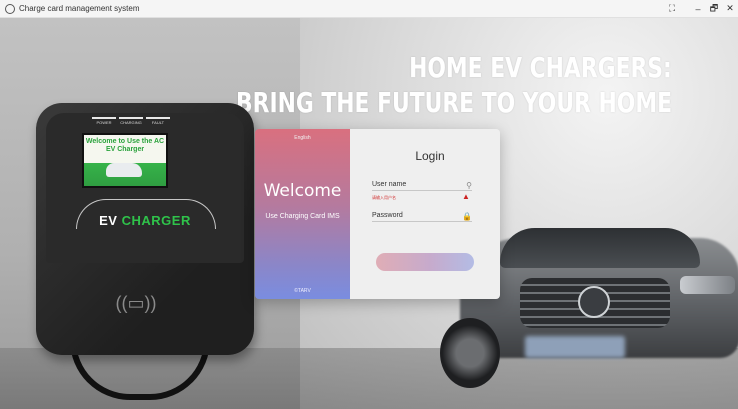  I want to click on indicator-charging: CHARGING, so click(131, 121).